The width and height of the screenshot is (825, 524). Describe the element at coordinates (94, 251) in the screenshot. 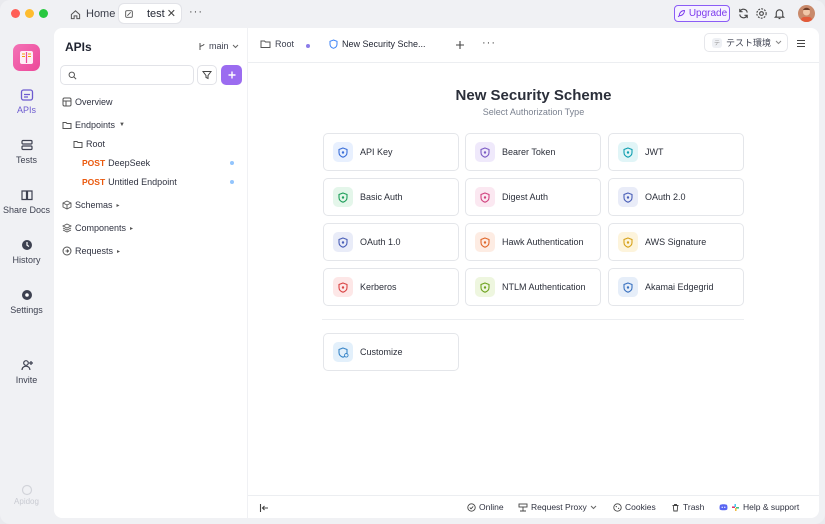

I see `tree-item-requests-label: Requests` at that location.